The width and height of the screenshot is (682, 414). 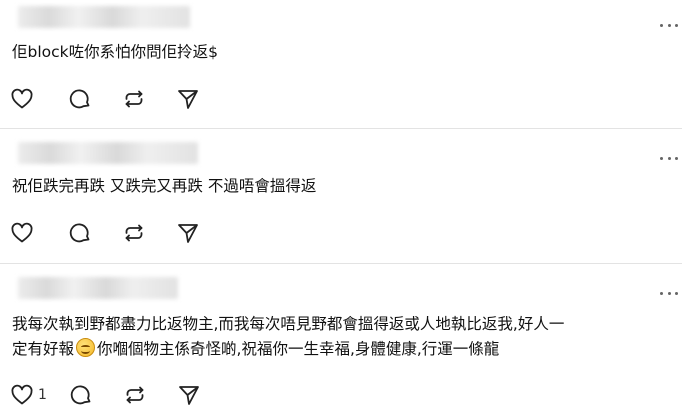 What do you see at coordinates (42, 395) in the screenshot?
I see `like-count: 1` at bounding box center [42, 395].